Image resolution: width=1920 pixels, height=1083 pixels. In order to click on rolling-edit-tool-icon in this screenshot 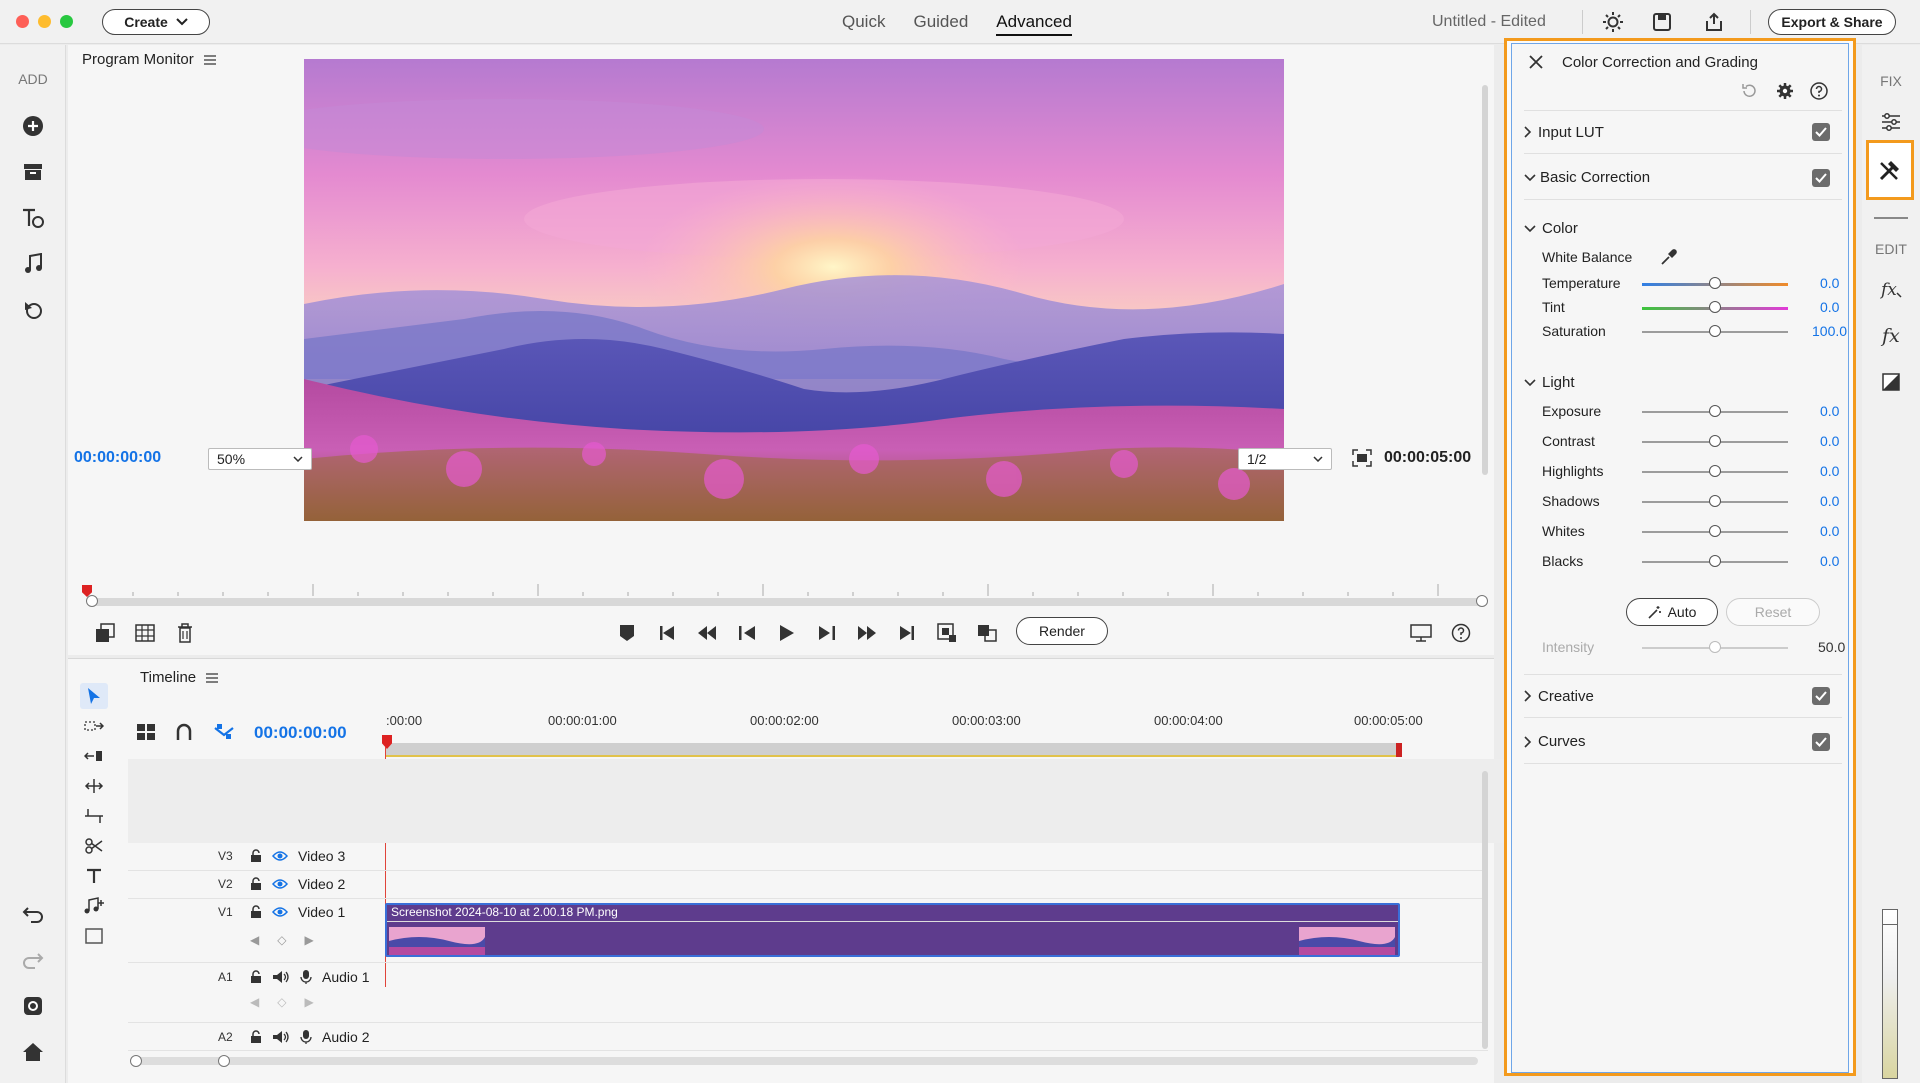, I will do `click(94, 786)`.